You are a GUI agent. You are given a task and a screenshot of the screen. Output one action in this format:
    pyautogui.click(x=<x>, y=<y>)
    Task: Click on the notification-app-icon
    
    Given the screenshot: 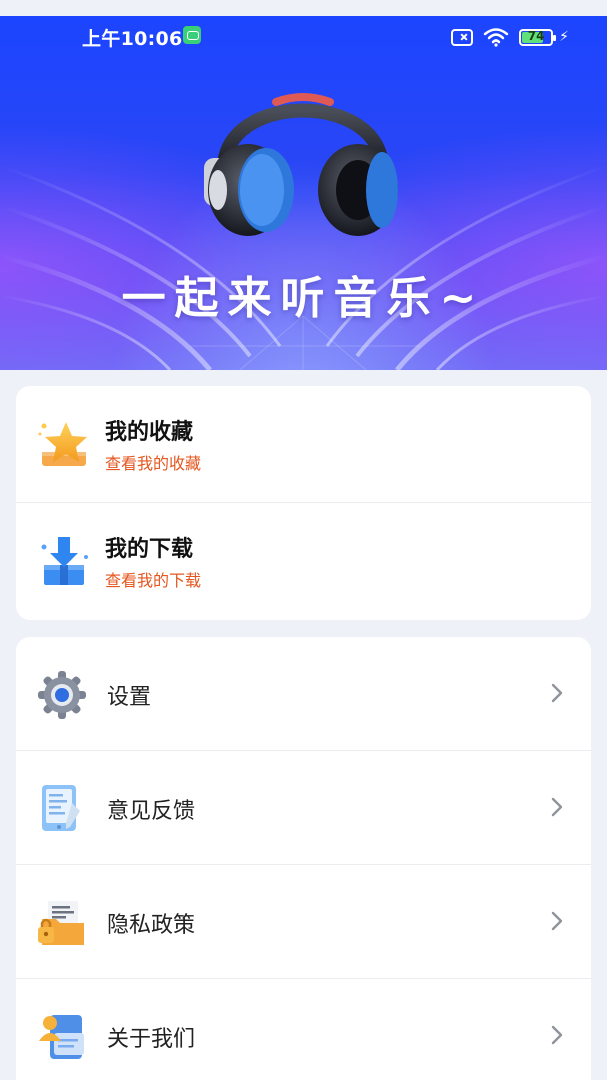 What is the action you would take?
    pyautogui.click(x=192, y=35)
    